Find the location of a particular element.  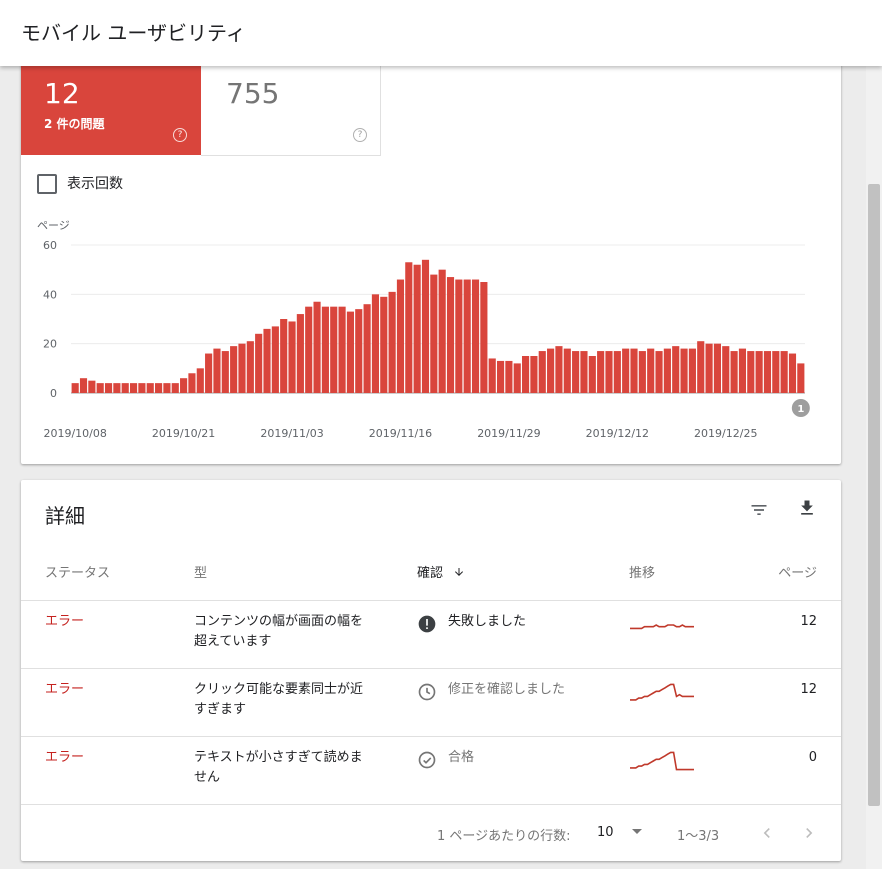

top-app-bar: モバイル ユーザビリティ is located at coordinates (441, 33).